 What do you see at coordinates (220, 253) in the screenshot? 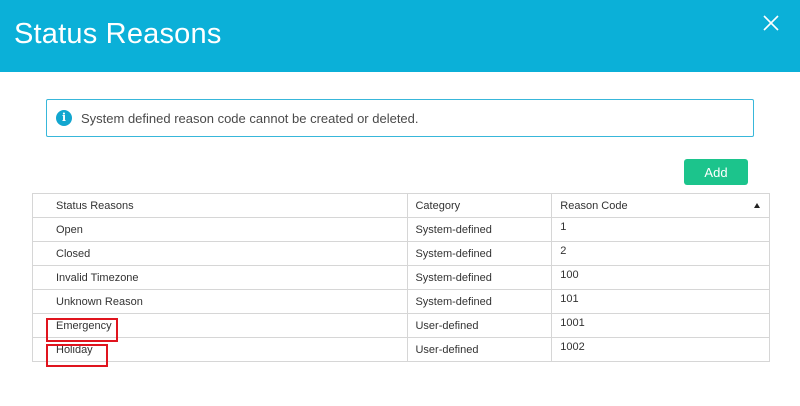
I see `status-reason-cell: Closed` at bounding box center [220, 253].